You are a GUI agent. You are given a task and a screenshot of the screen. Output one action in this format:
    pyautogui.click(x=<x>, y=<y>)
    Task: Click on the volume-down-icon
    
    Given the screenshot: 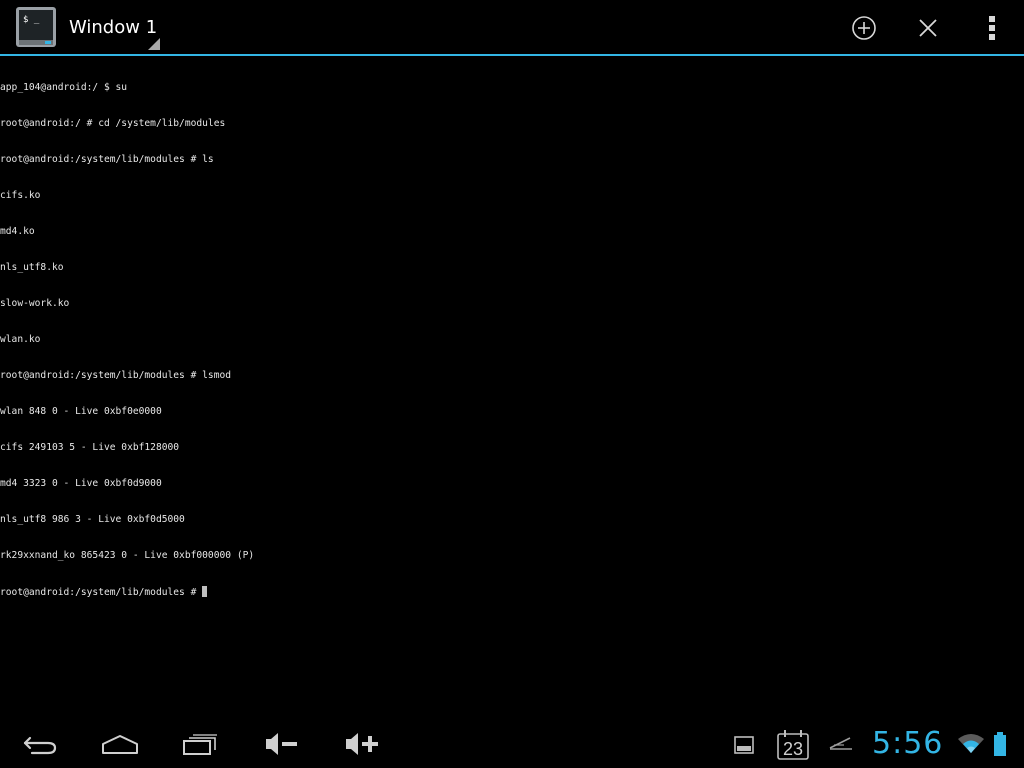 What is the action you would take?
    pyautogui.click(x=281, y=744)
    